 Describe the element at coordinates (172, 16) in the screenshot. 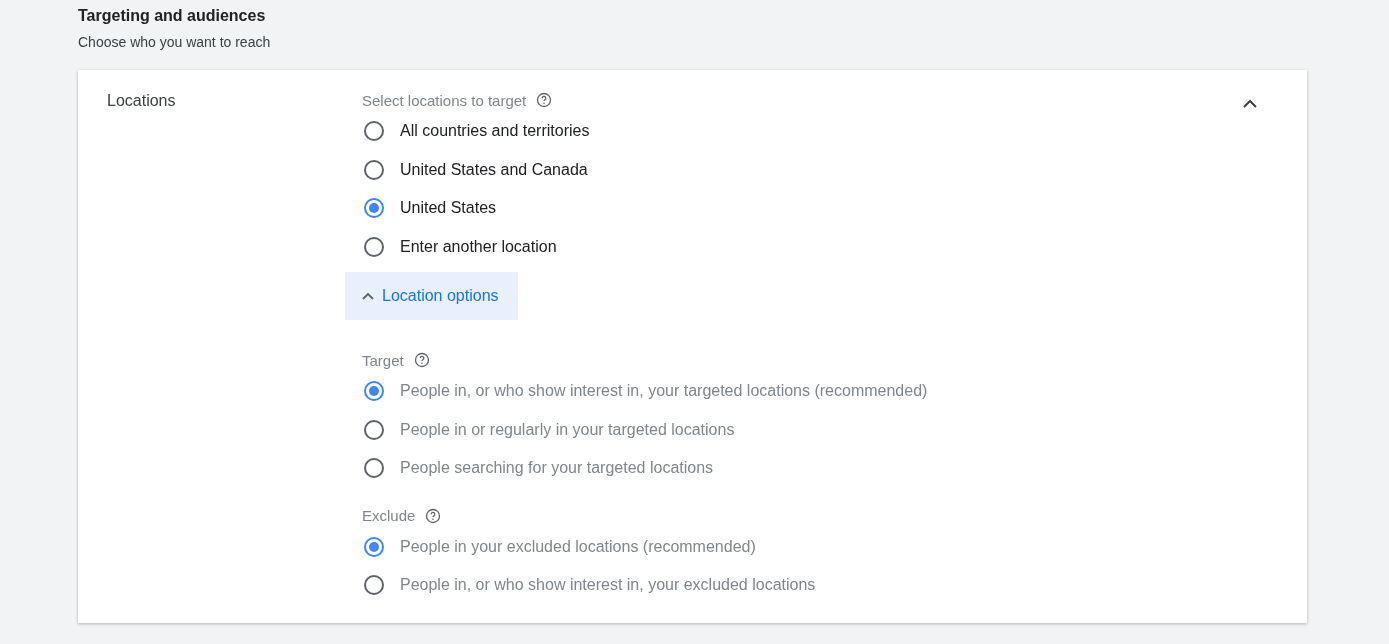

I see `section-title: Targeting and audiences` at that location.